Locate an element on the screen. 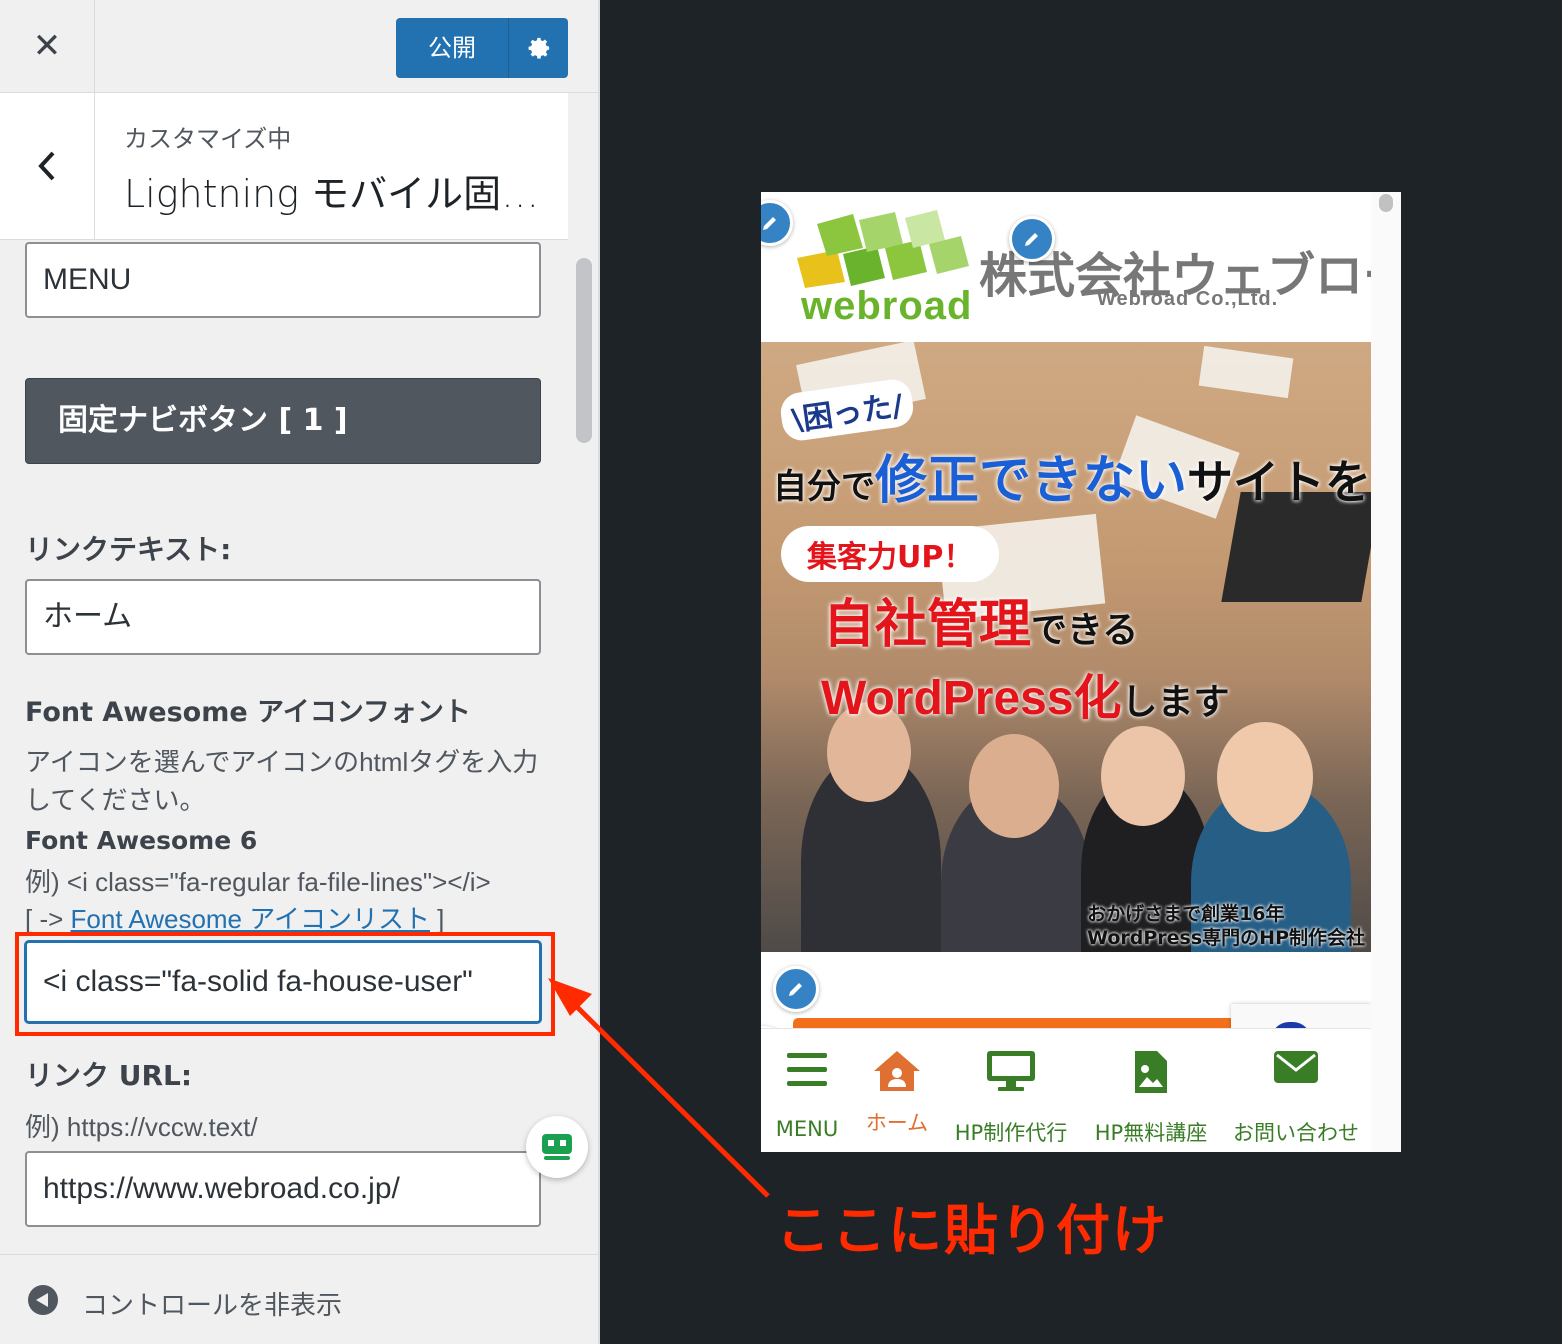 This screenshot has height=1344, width=1562. annotation-arrow is located at coordinates (659, 1088).